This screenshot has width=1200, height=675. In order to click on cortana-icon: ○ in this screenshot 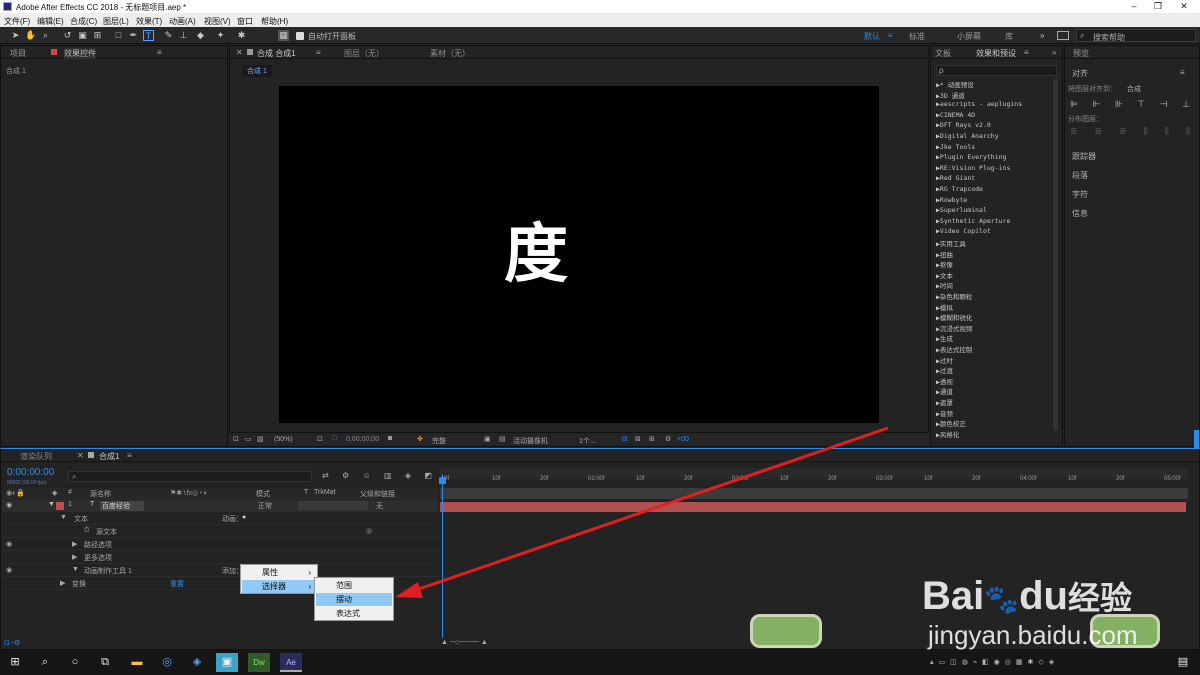, I will do `click(75, 662)`.